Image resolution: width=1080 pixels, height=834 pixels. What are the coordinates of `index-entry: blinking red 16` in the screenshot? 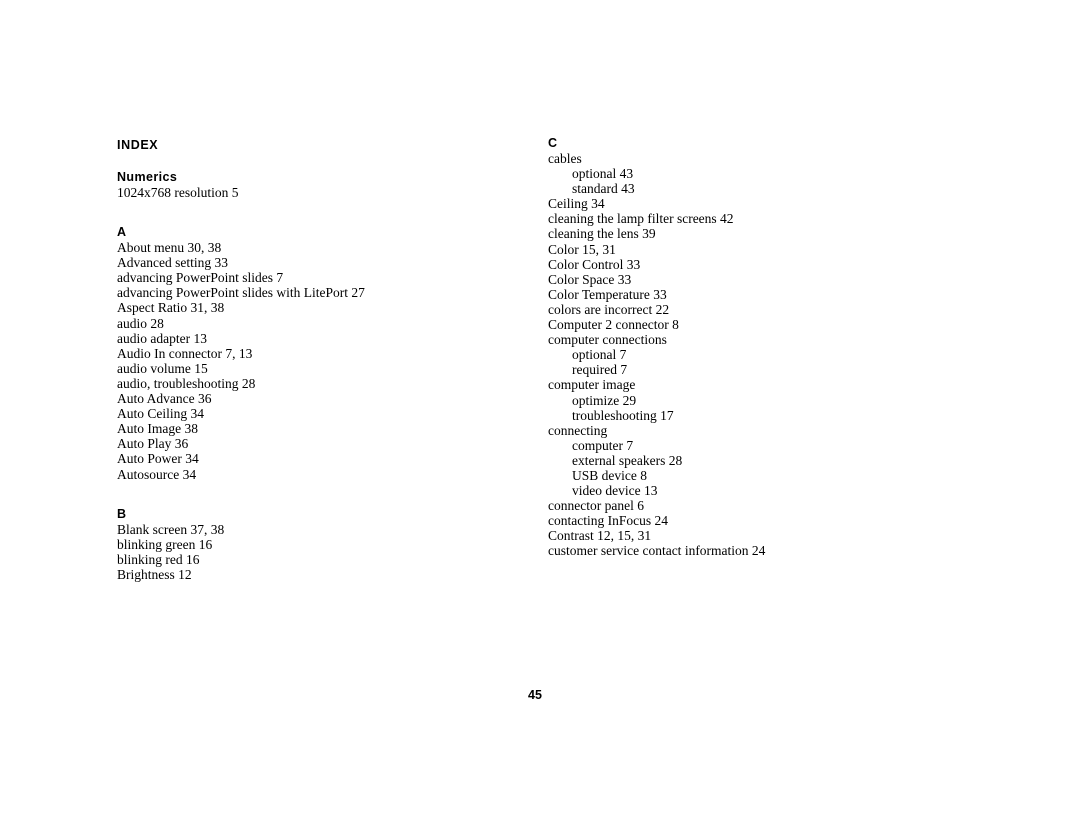 It's located at (158, 559).